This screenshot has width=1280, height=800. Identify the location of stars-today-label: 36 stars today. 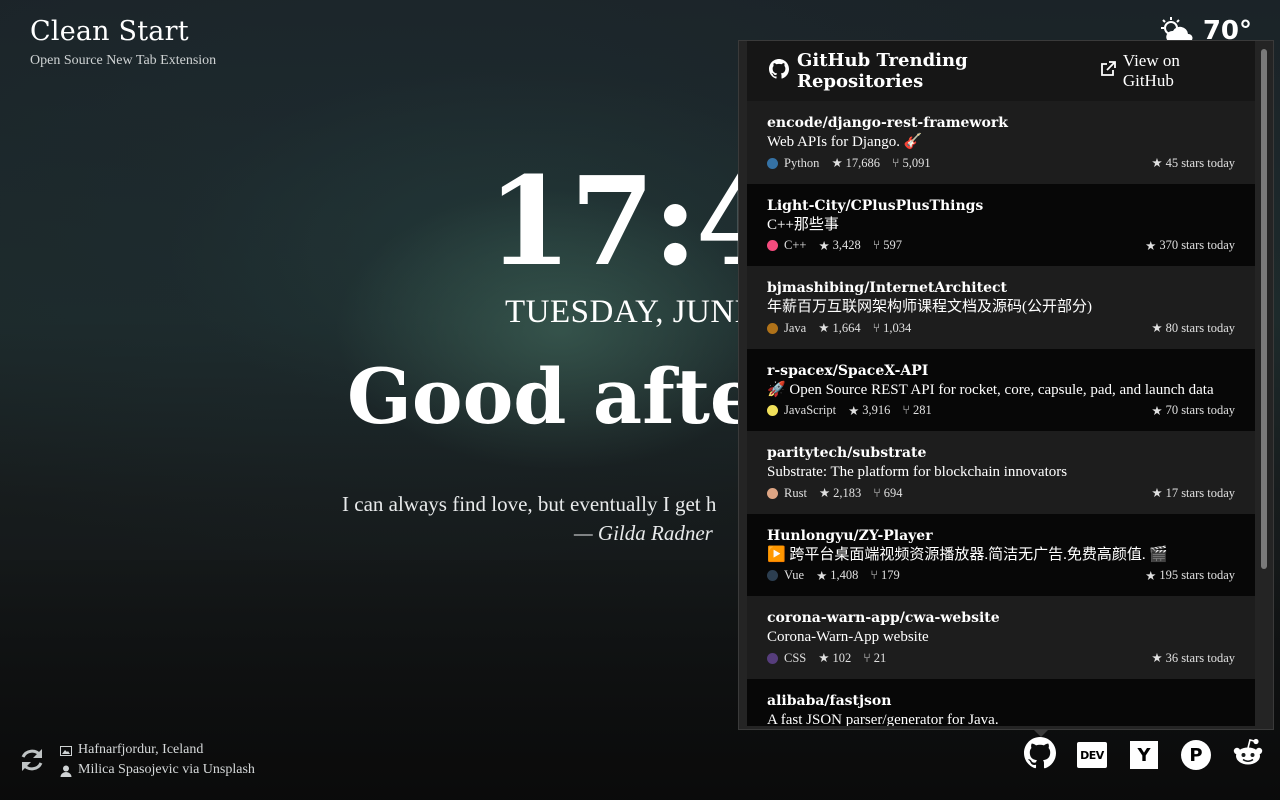
(1200, 657).